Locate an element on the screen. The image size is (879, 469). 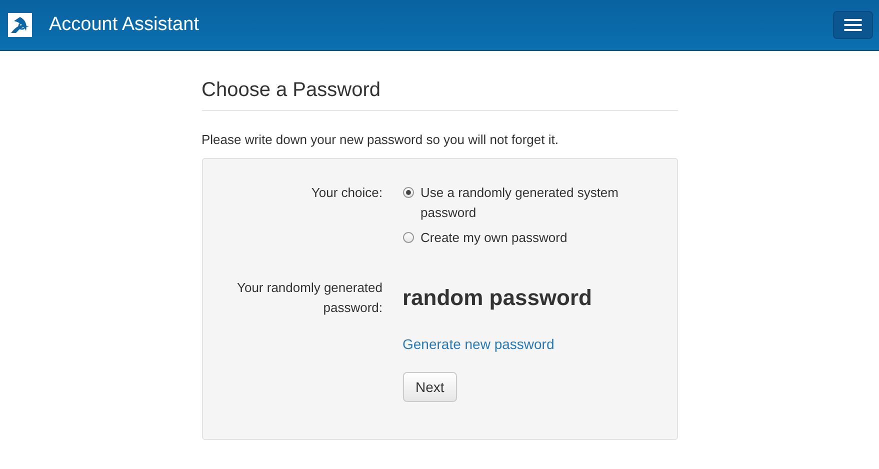
menu-button is located at coordinates (853, 25).